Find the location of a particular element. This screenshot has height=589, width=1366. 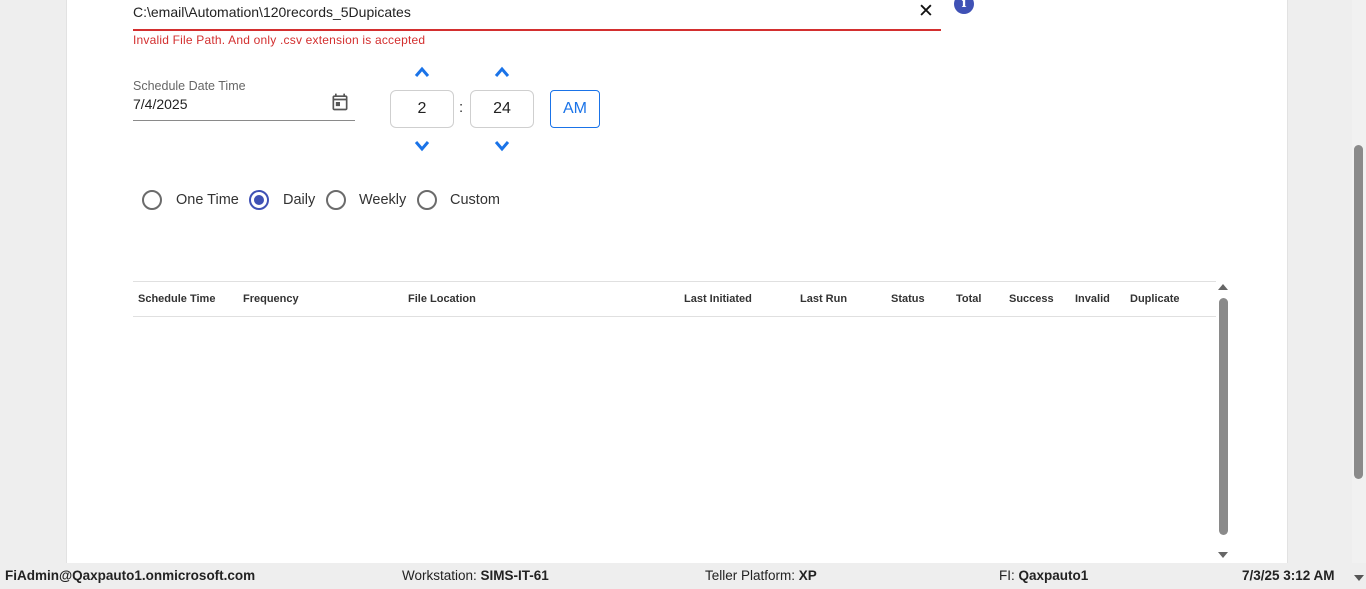

column-header-invalid: Invalid is located at coordinates (1092, 299).